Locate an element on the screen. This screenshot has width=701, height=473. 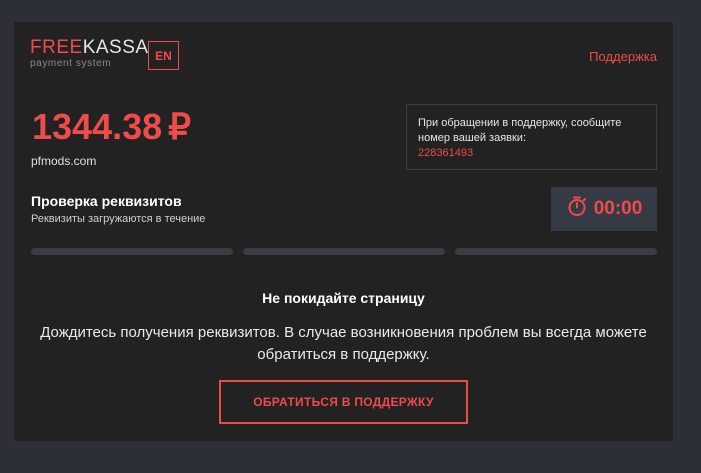
freekassa-logo: FREEKASSA payment system is located at coordinates (89, 53).